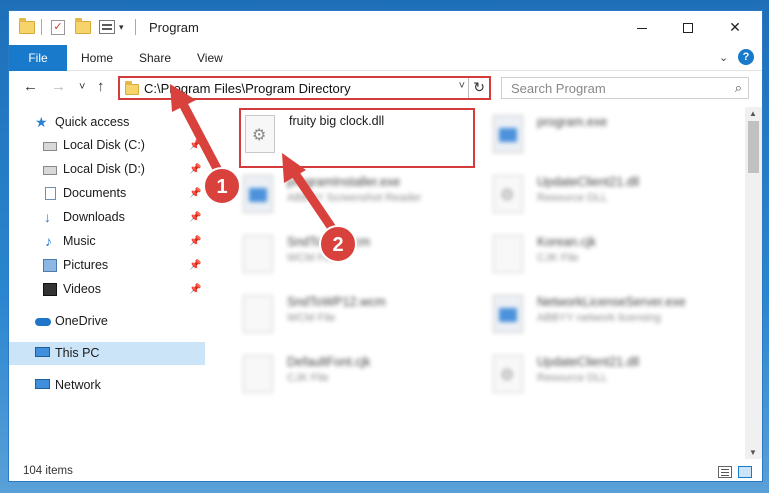 The image size is (769, 493). I want to click on search-icon: ⌕, so click(738, 88).